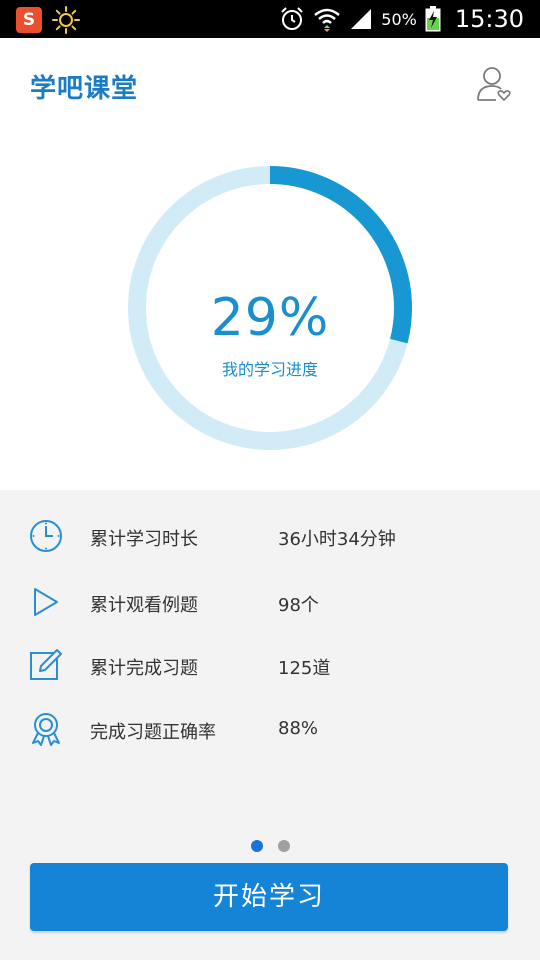 This screenshot has height=960, width=540. I want to click on award-icon, so click(46, 729).